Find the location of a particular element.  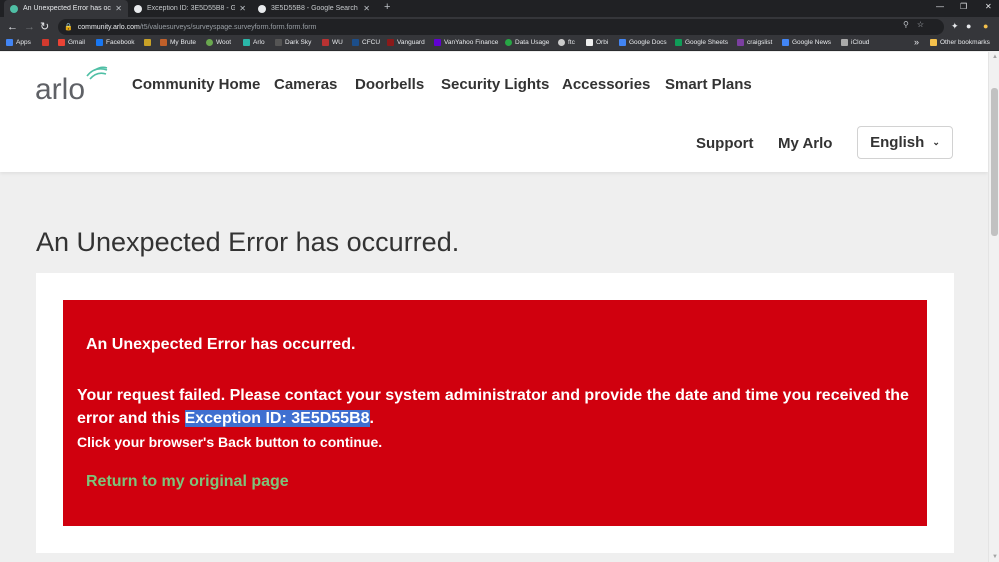

bookmark-label: Dark Sky is located at coordinates (298, 42).